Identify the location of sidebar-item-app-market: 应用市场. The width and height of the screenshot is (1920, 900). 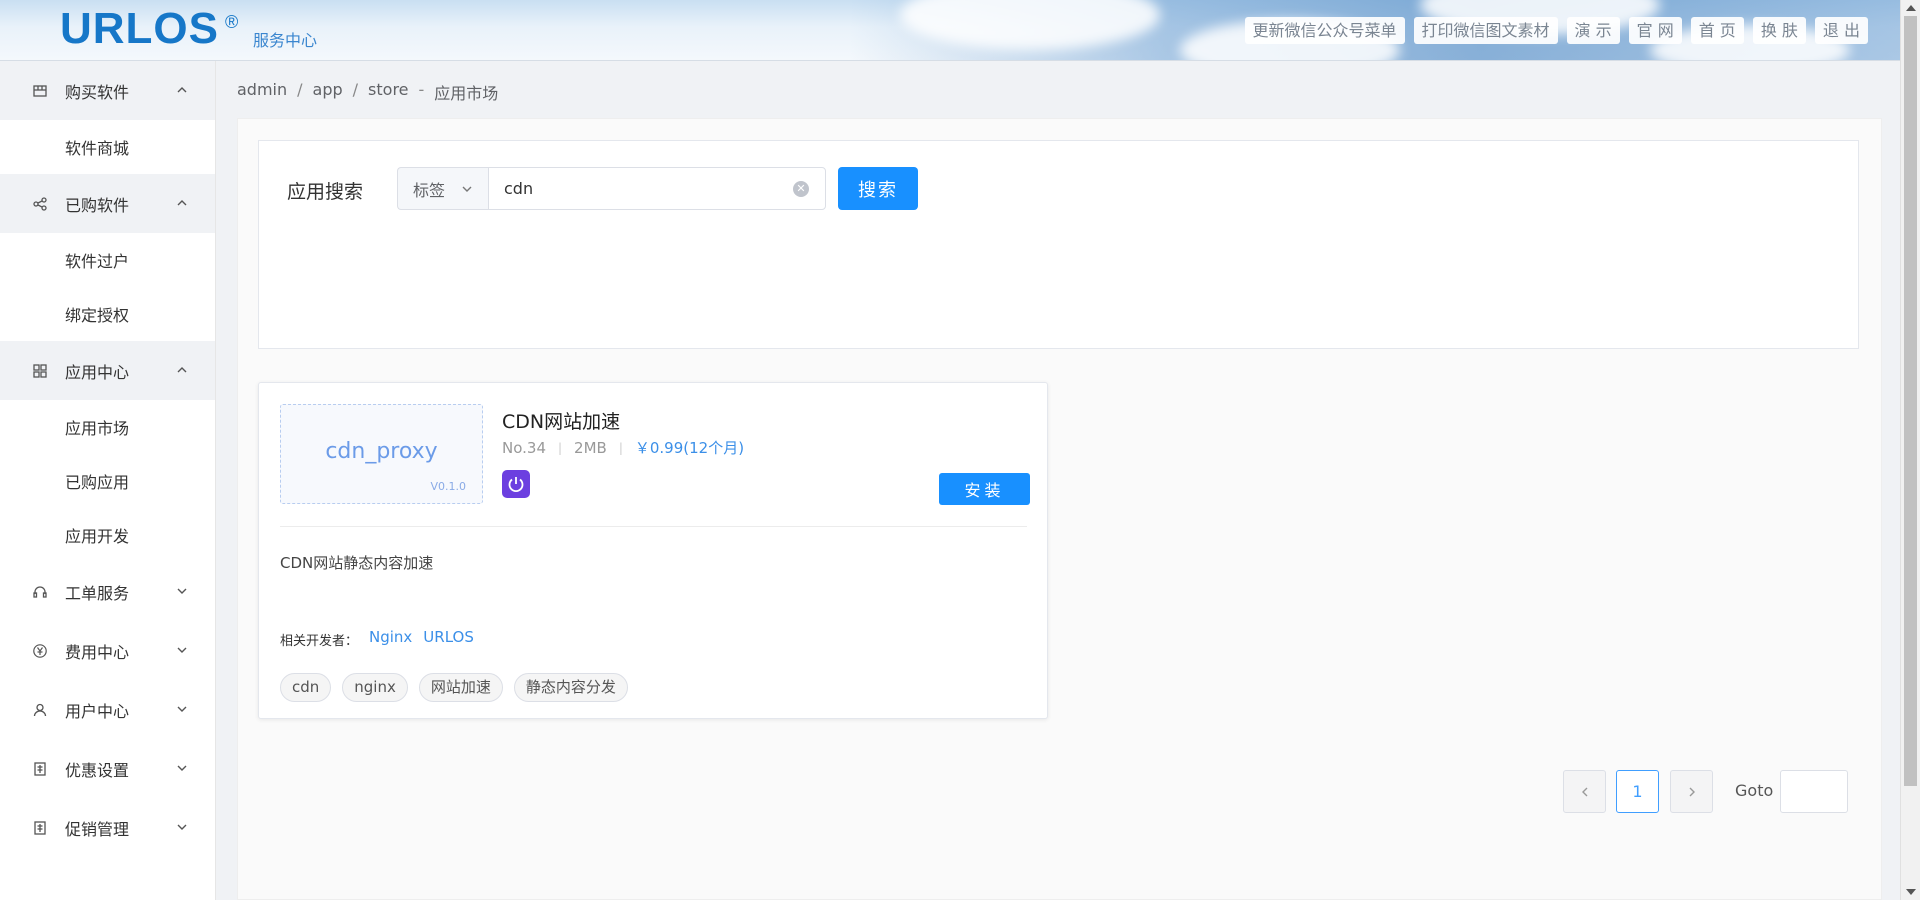
(107, 427).